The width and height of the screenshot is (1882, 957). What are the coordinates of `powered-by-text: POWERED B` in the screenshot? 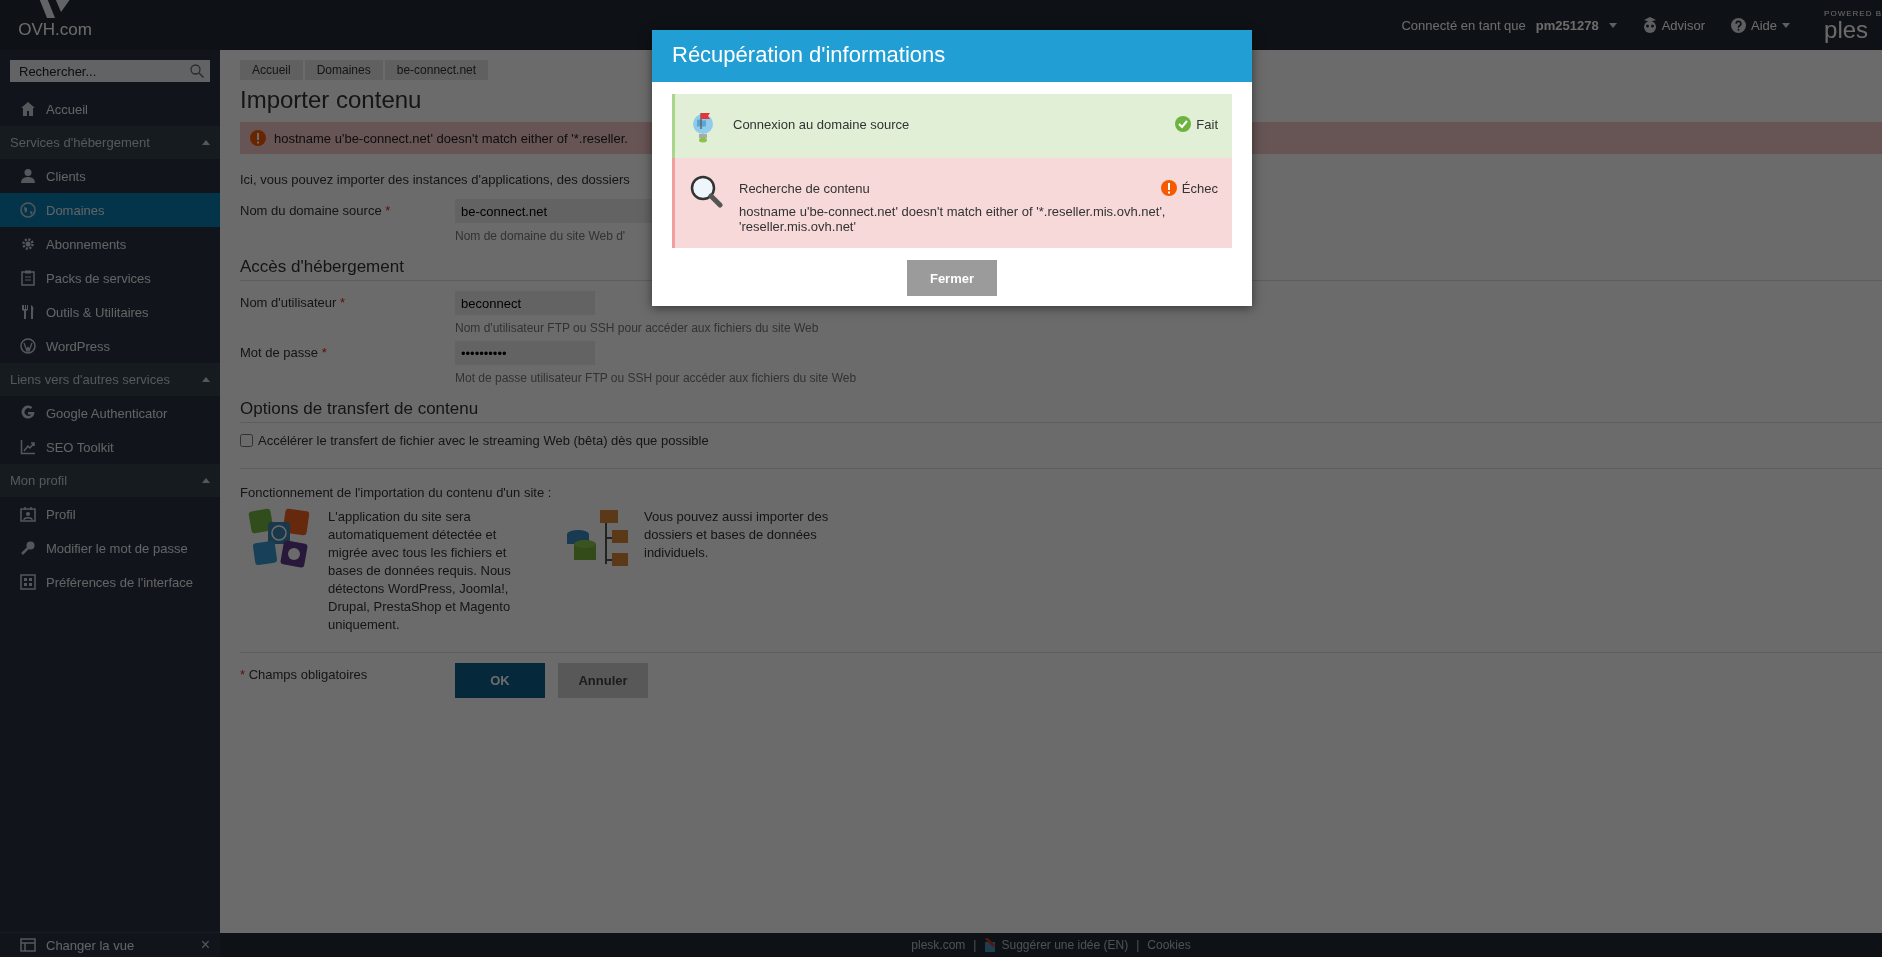 It's located at (1853, 13).